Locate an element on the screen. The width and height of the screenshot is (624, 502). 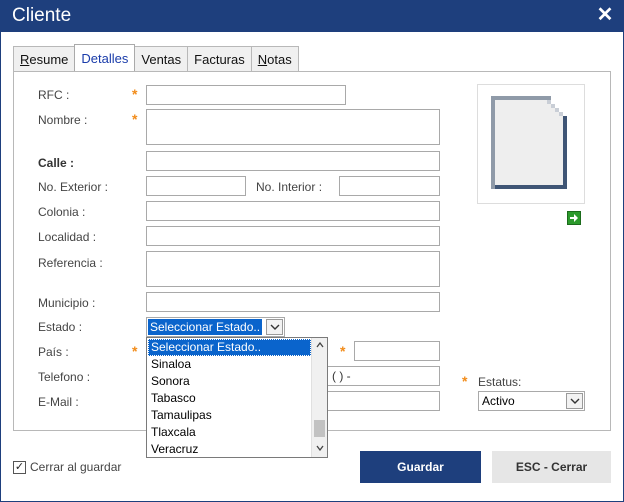
save-button: Guardar is located at coordinates (420, 467).